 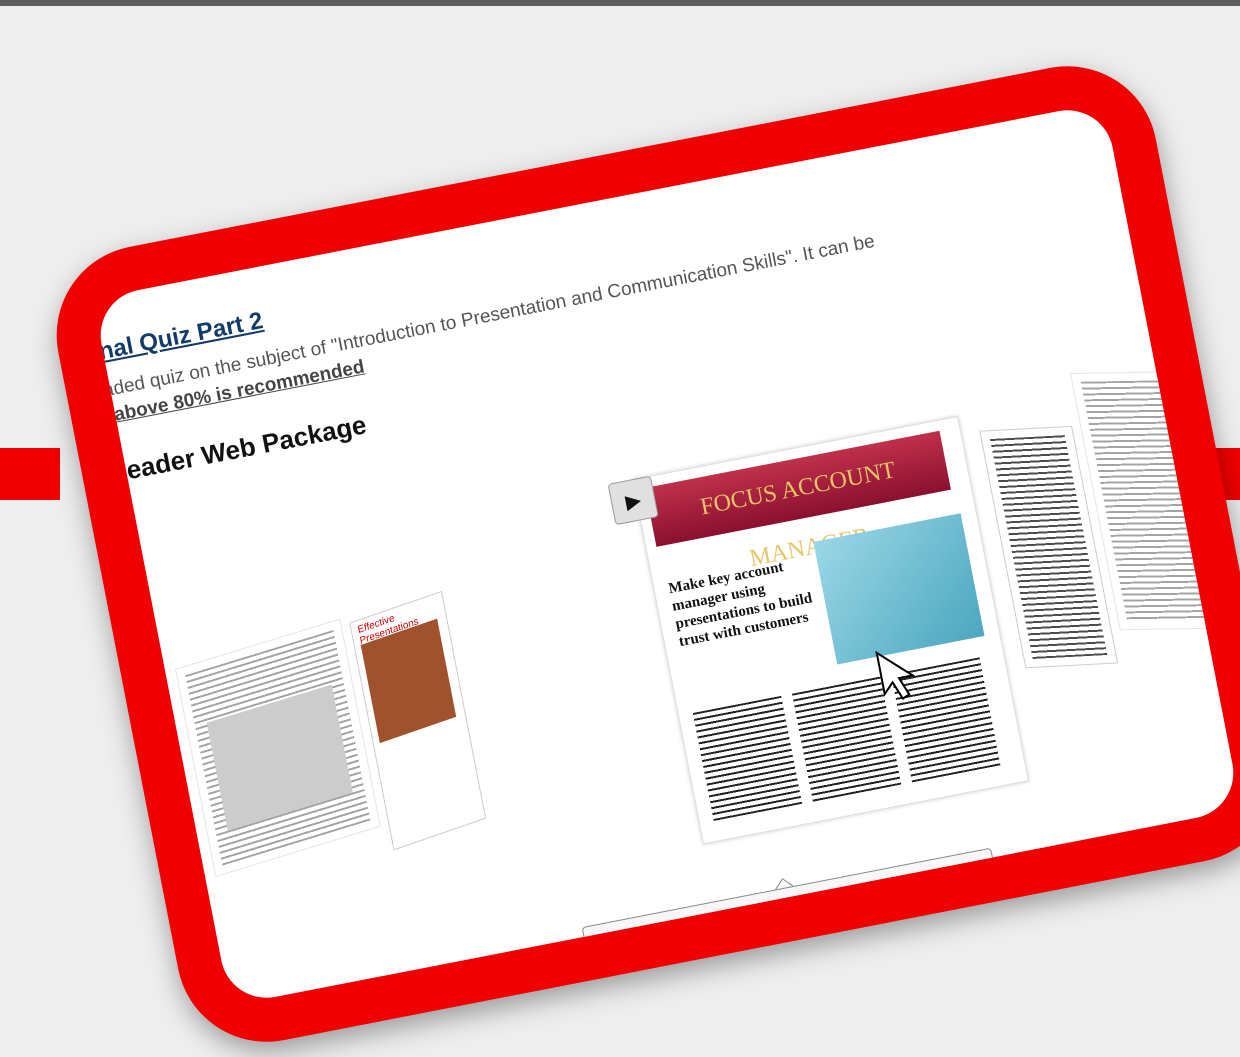 I want to click on document-text-lines, so click(x=1156, y=500).